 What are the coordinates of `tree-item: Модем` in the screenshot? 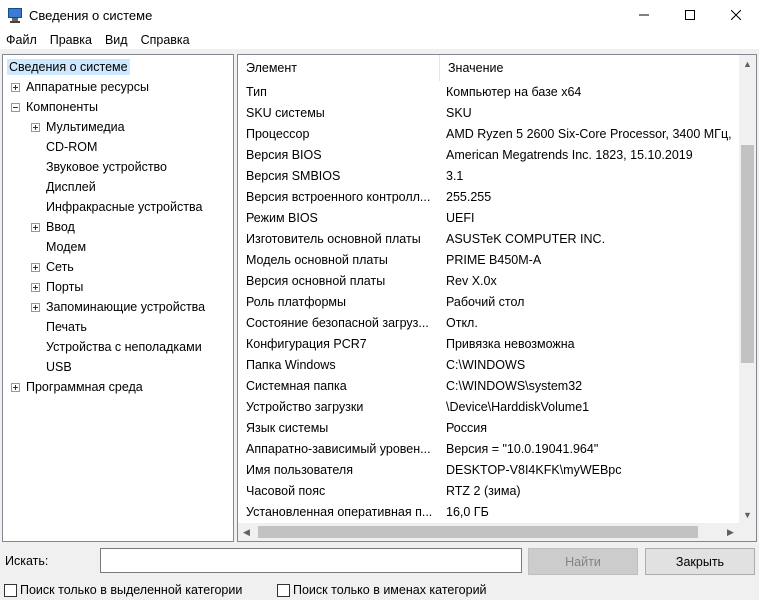 It's located at (59, 247).